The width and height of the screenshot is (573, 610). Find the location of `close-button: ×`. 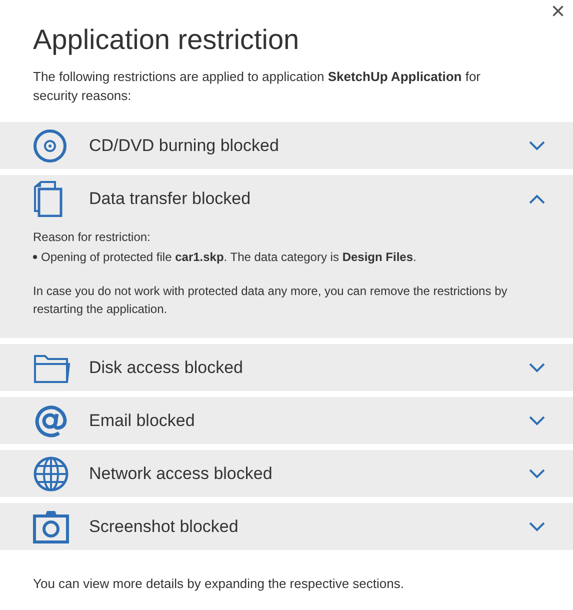

close-button: × is located at coordinates (557, 12).